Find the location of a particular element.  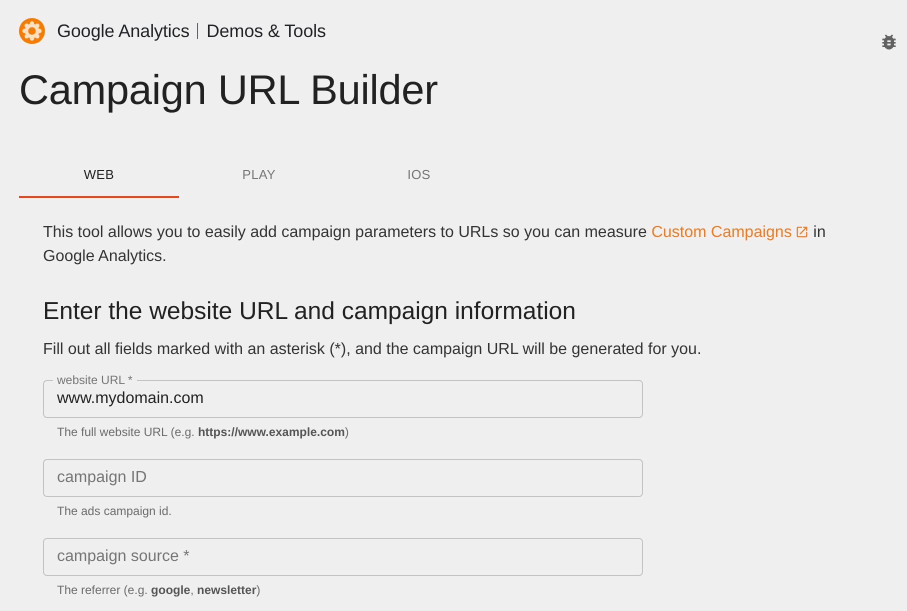

custom-campaigns-link: Custom Campaigns is located at coordinates (730, 232).